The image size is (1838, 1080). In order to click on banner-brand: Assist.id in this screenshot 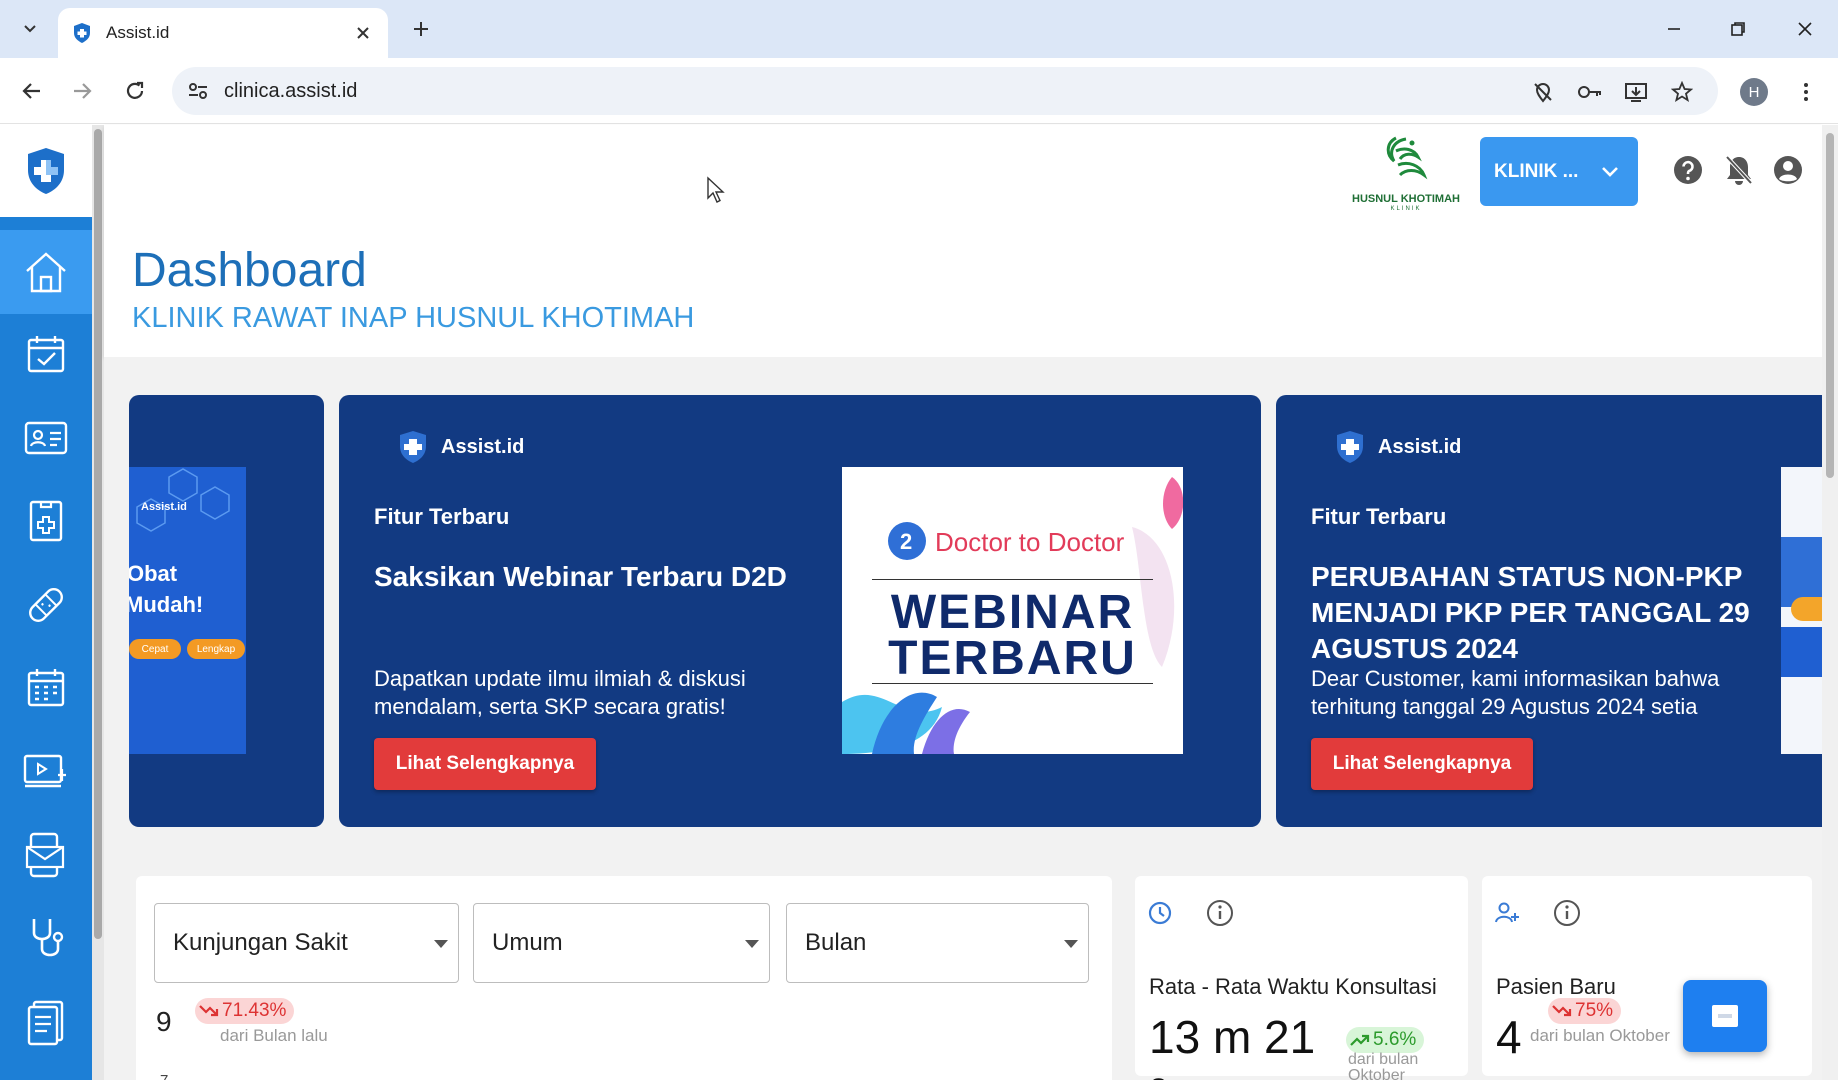, I will do `click(1397, 447)`.